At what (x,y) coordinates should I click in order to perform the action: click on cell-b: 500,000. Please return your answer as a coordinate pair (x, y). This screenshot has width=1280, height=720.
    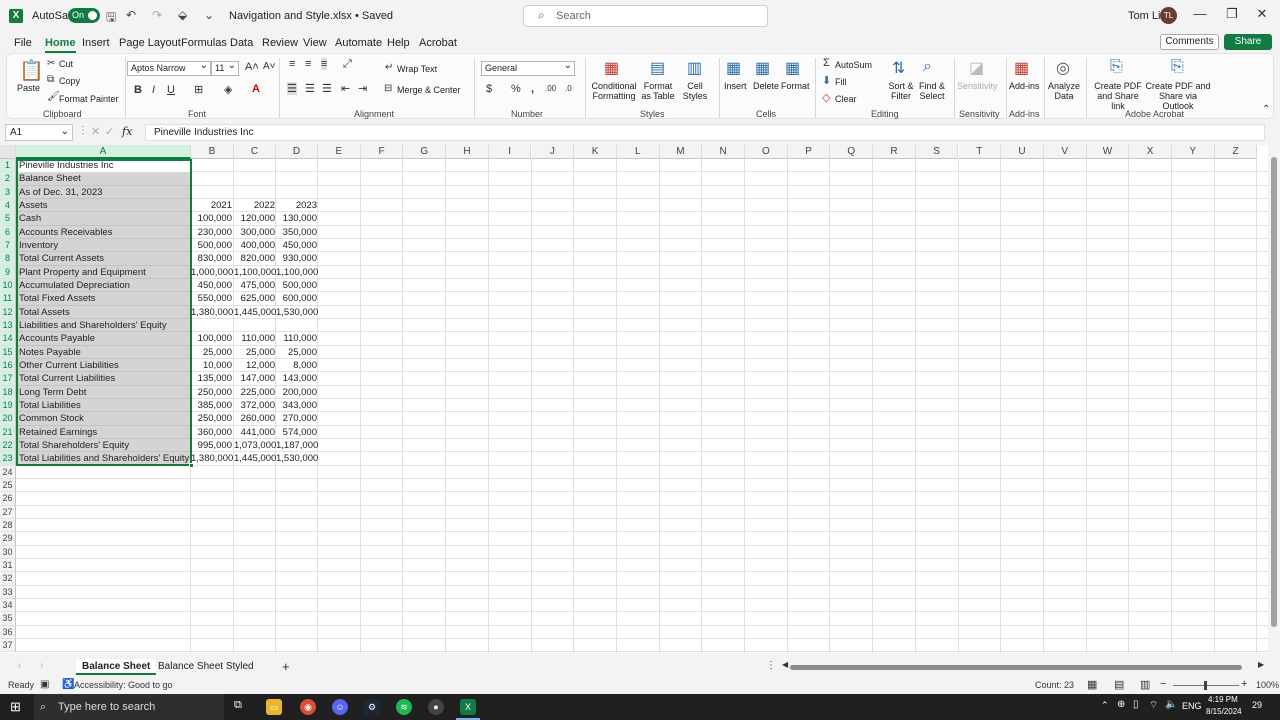
    Looking at the image, I should click on (211, 245).